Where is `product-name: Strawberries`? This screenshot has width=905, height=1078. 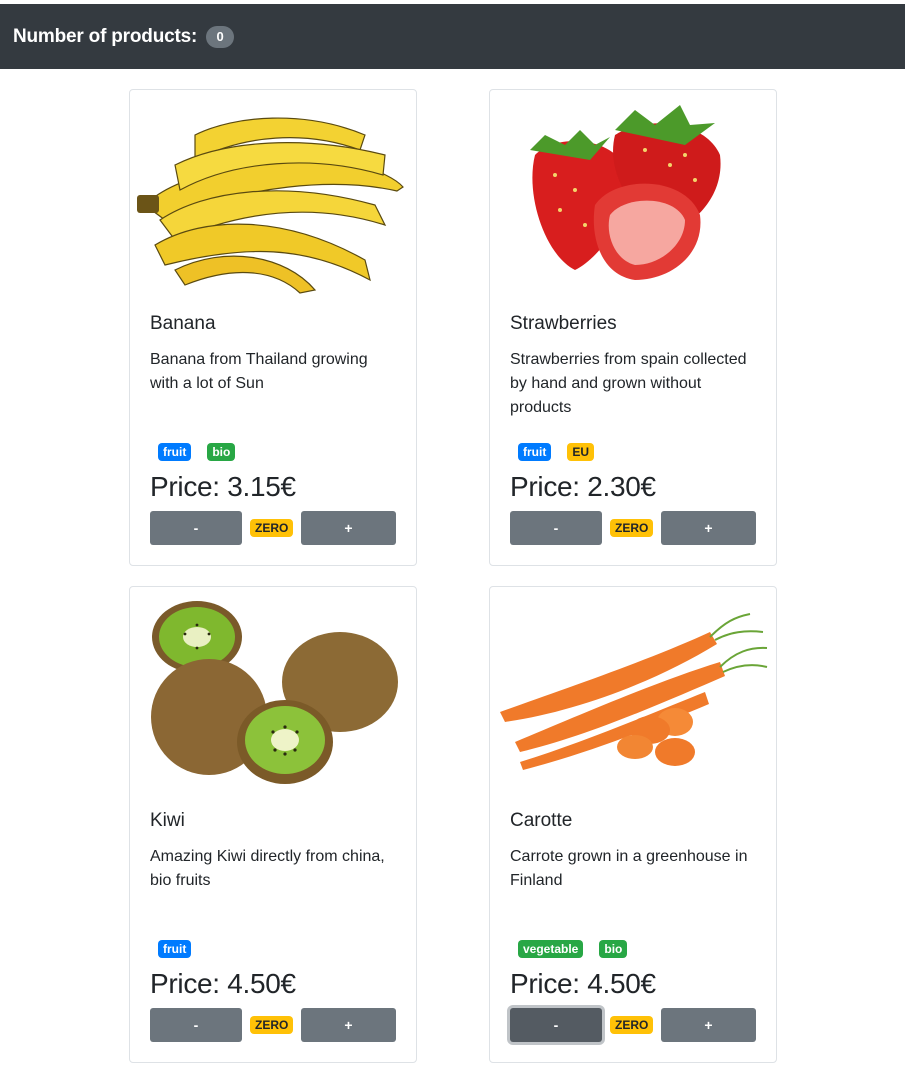
product-name: Strawberries is located at coordinates (563, 323).